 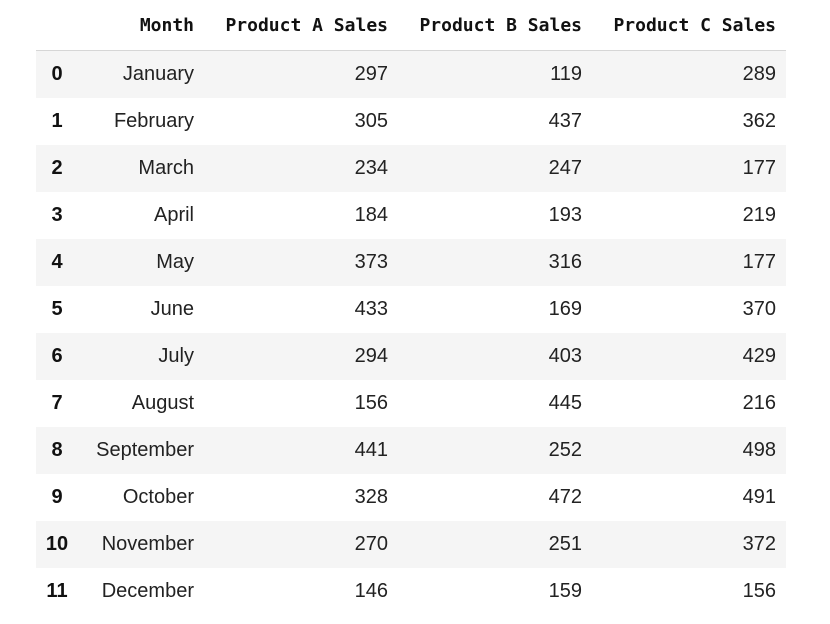 What do you see at coordinates (411, 403) in the screenshot?
I see `table-row: 7 August 156 445 216` at bounding box center [411, 403].